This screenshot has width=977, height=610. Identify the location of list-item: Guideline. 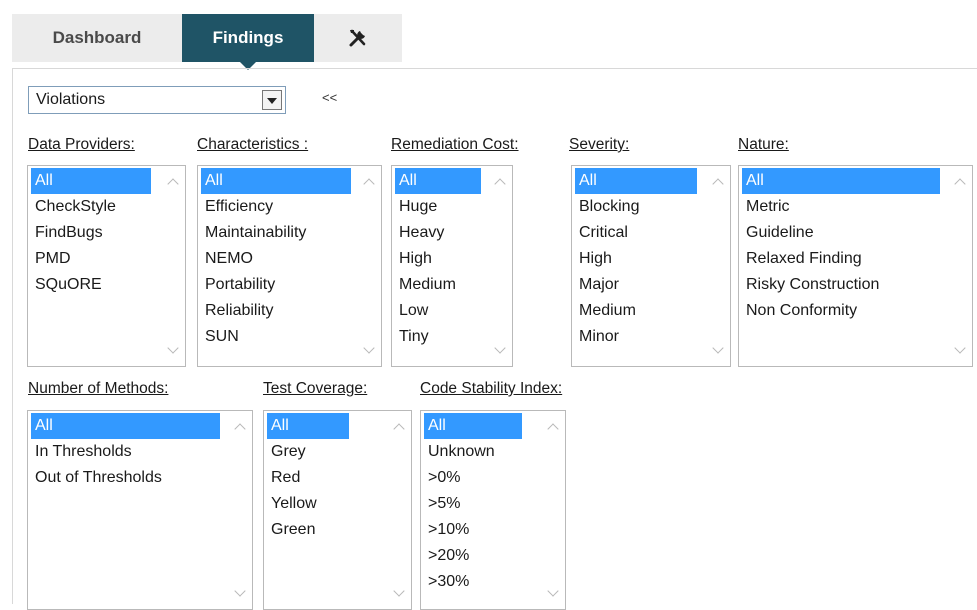
(841, 233).